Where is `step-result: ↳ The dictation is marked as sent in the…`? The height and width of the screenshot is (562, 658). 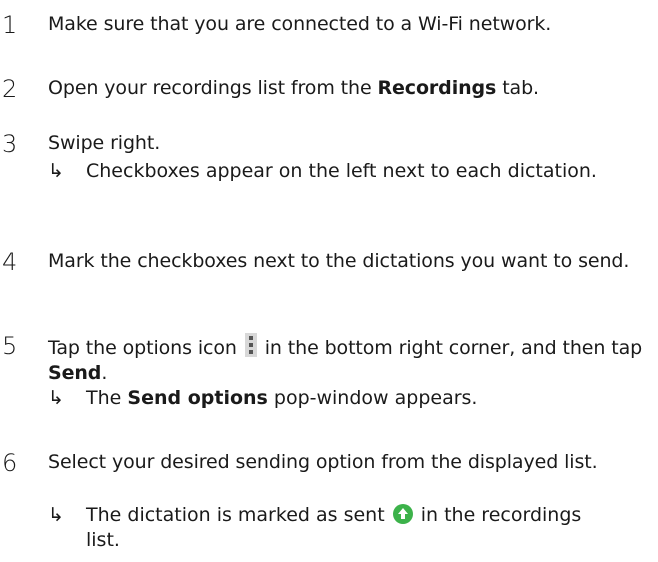
step-result: ↳ The dictation is marked as sent in the… is located at coordinates (315, 527).